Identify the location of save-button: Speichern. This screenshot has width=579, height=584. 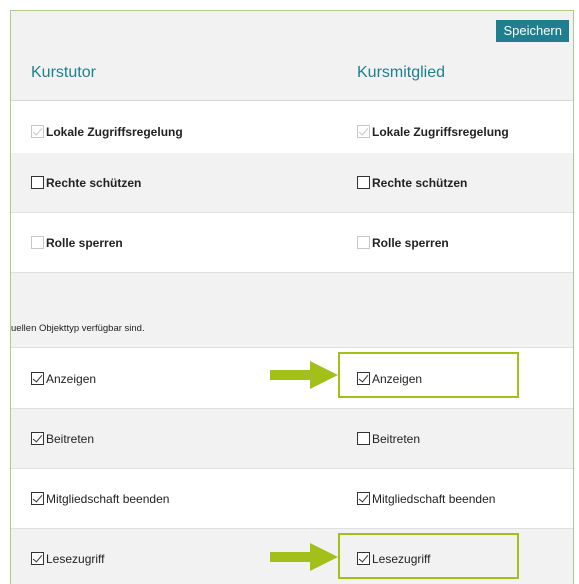
(532, 31).